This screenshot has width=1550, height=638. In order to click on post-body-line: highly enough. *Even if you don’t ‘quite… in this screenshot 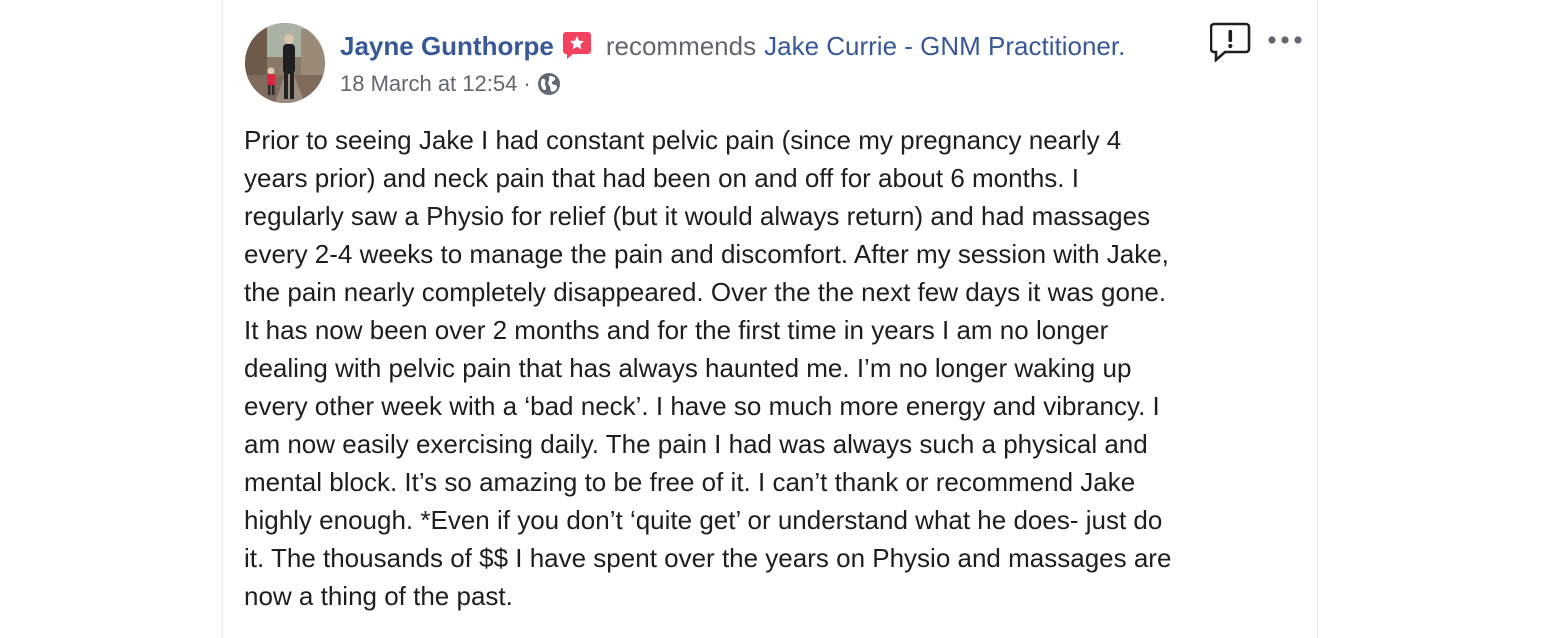, I will do `click(703, 520)`.